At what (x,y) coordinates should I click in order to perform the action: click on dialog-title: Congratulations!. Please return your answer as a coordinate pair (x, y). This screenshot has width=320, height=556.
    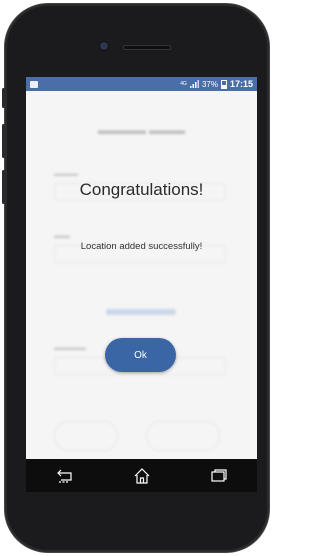
    Looking at the image, I should click on (141, 189).